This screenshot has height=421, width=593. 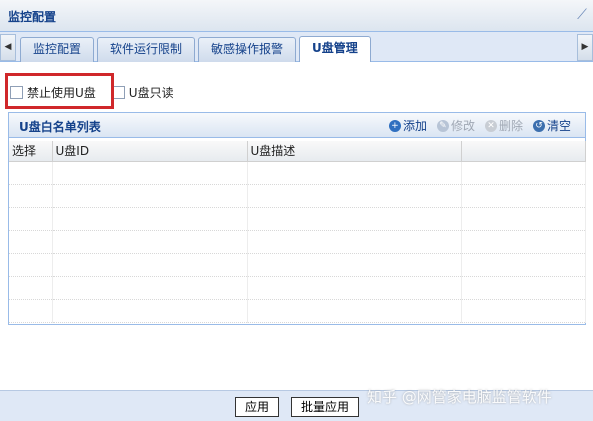 What do you see at coordinates (558, 126) in the screenshot?
I see `clear-label: 清空` at bounding box center [558, 126].